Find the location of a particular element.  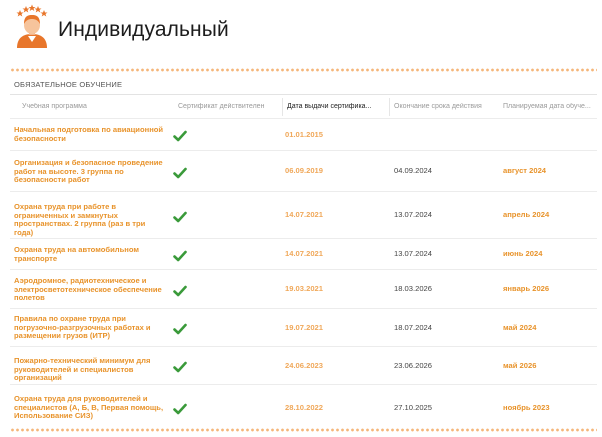

program-name: Охрана труда на автомобильном транспорте is located at coordinates (89, 254).